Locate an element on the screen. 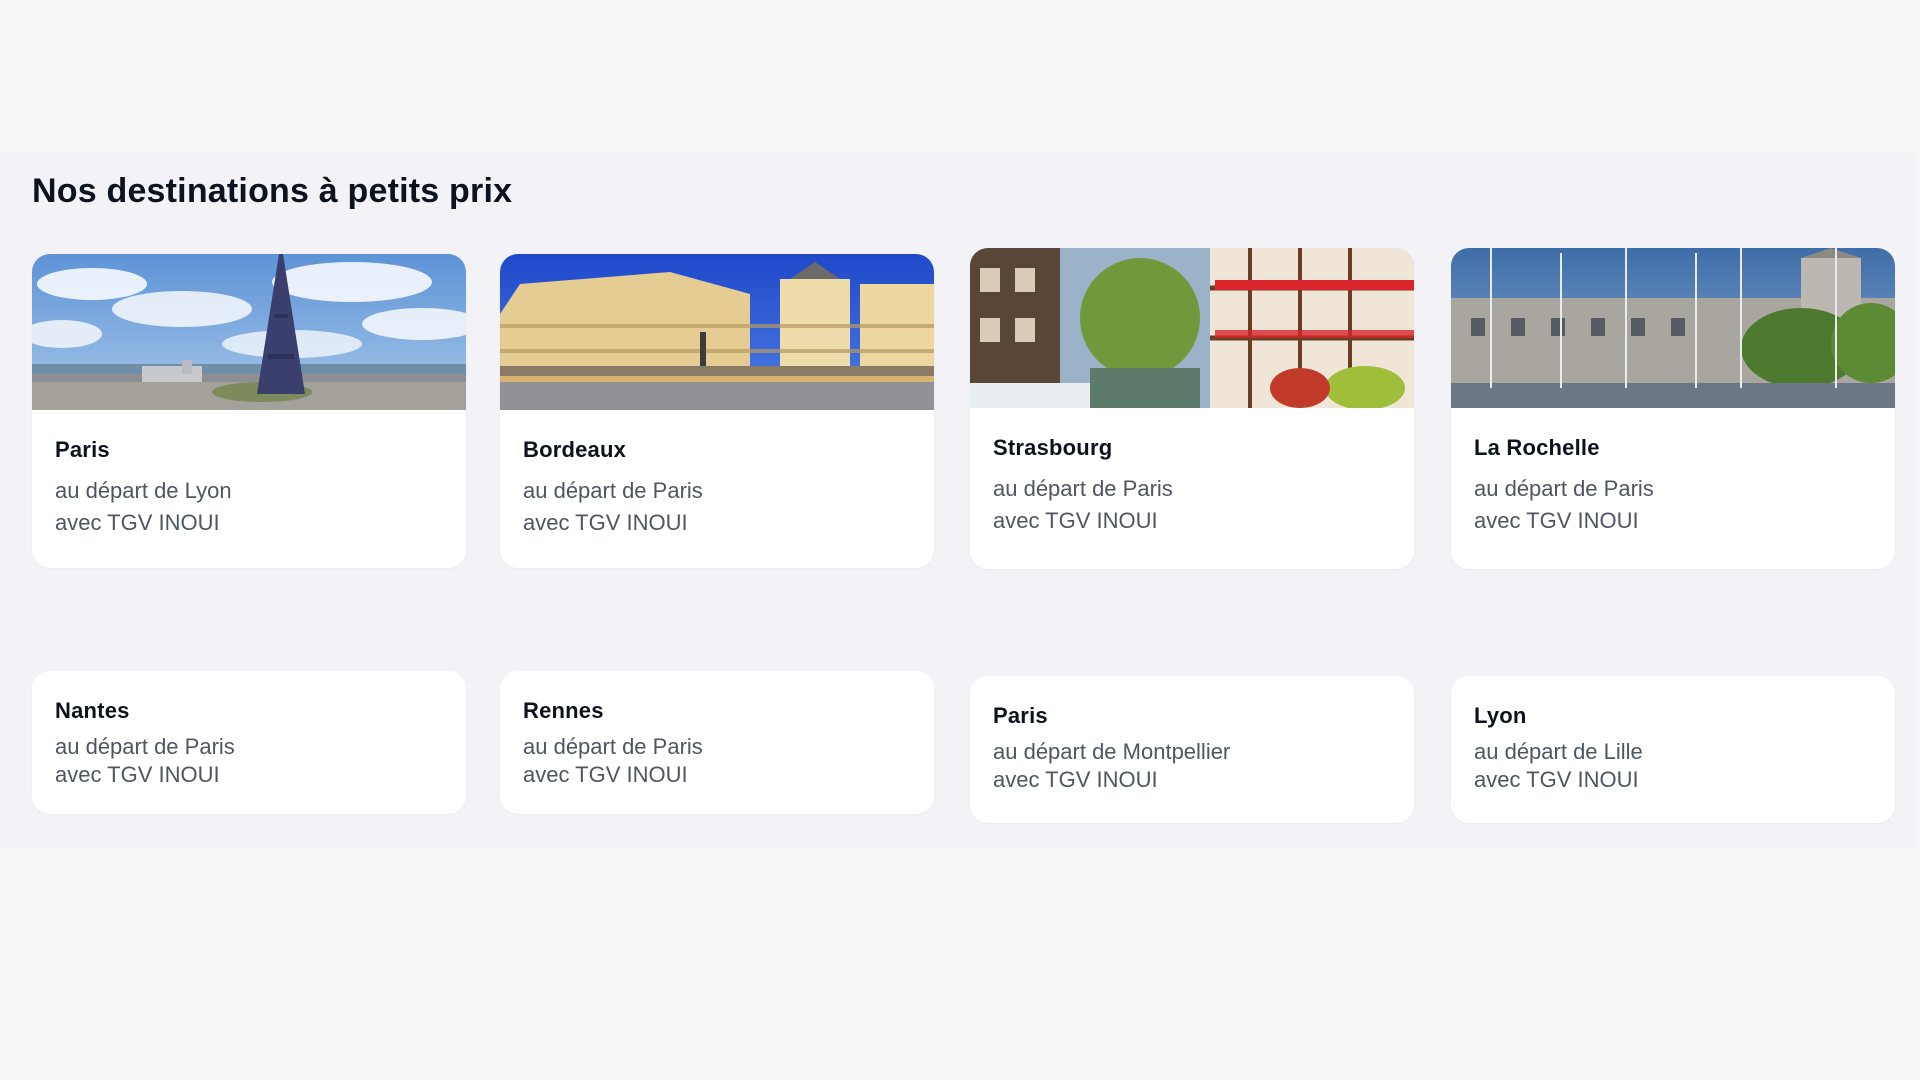 This screenshot has width=1920, height=1080. card-city: Lyon is located at coordinates (1500, 715).